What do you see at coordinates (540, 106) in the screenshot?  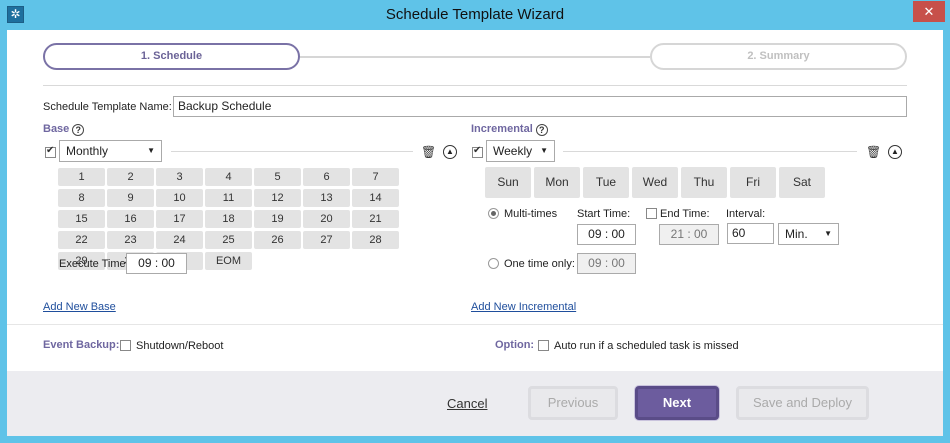 I see `template-name-input: Backup Schedule` at bounding box center [540, 106].